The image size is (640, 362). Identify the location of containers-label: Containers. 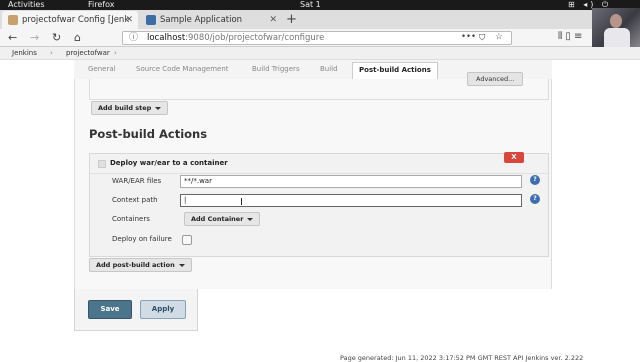
(131, 219).